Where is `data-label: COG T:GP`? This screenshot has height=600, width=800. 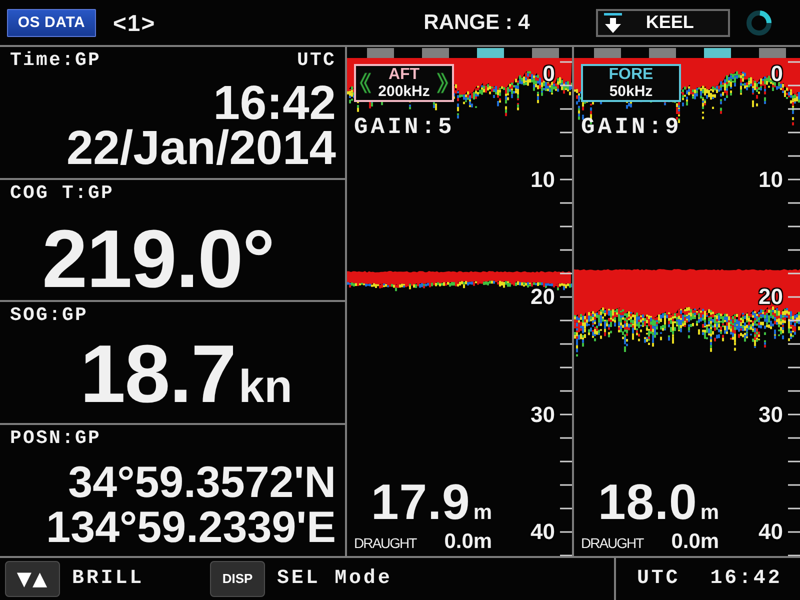 data-label: COG T:GP is located at coordinates (62, 193).